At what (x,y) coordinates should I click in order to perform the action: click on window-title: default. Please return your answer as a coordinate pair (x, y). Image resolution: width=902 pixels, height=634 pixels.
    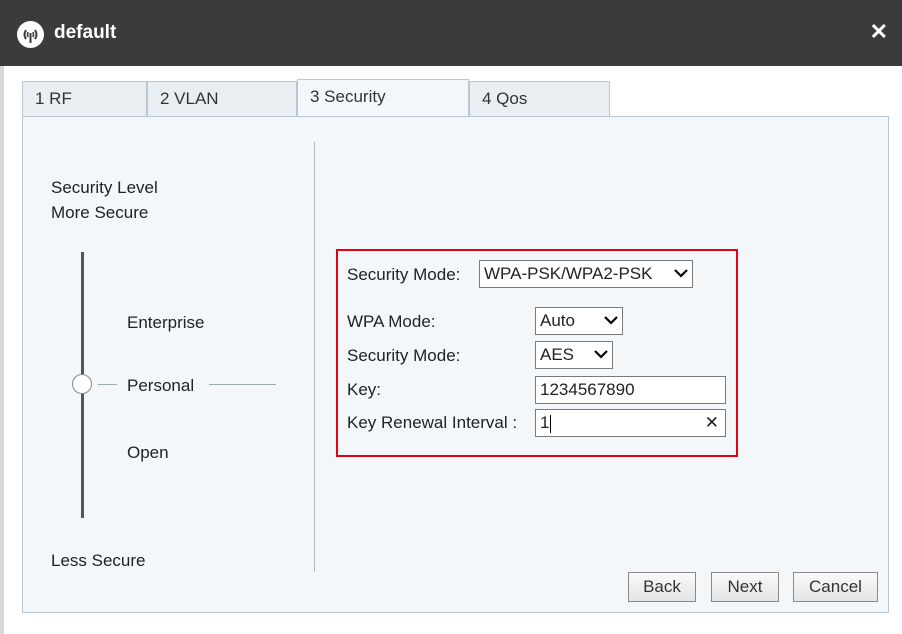
    Looking at the image, I should click on (85, 32).